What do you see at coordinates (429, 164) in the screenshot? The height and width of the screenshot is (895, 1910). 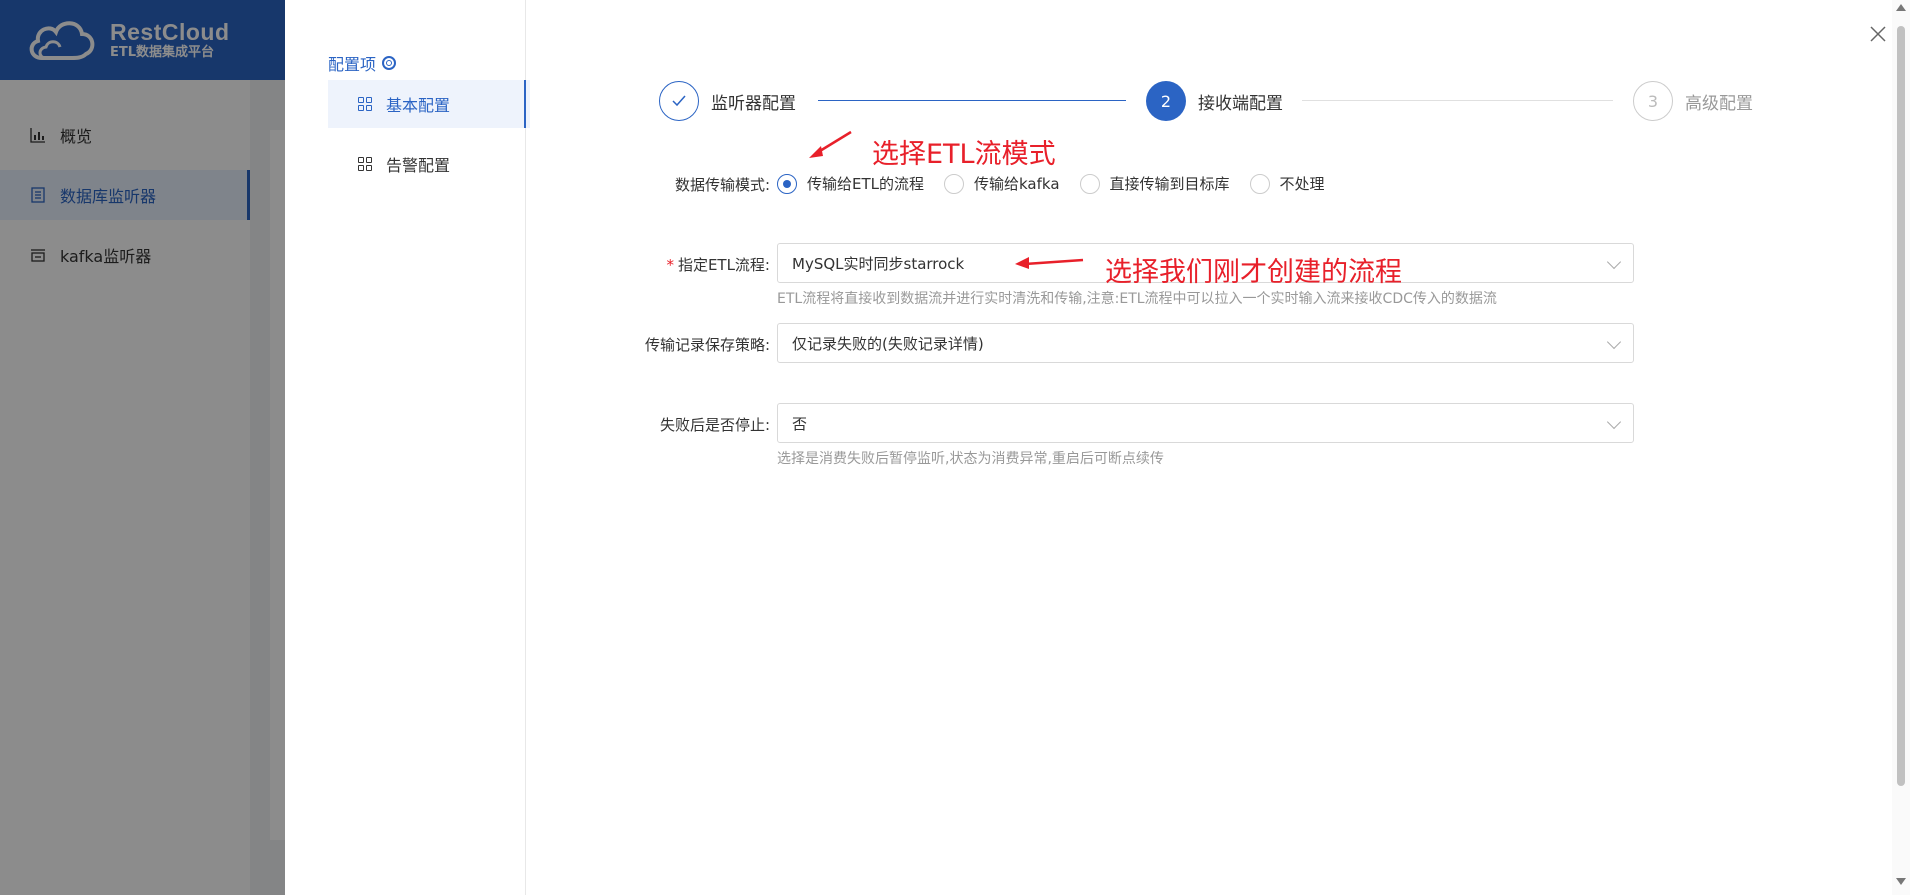 I see `menu-item-alert-config: 告警配置` at bounding box center [429, 164].